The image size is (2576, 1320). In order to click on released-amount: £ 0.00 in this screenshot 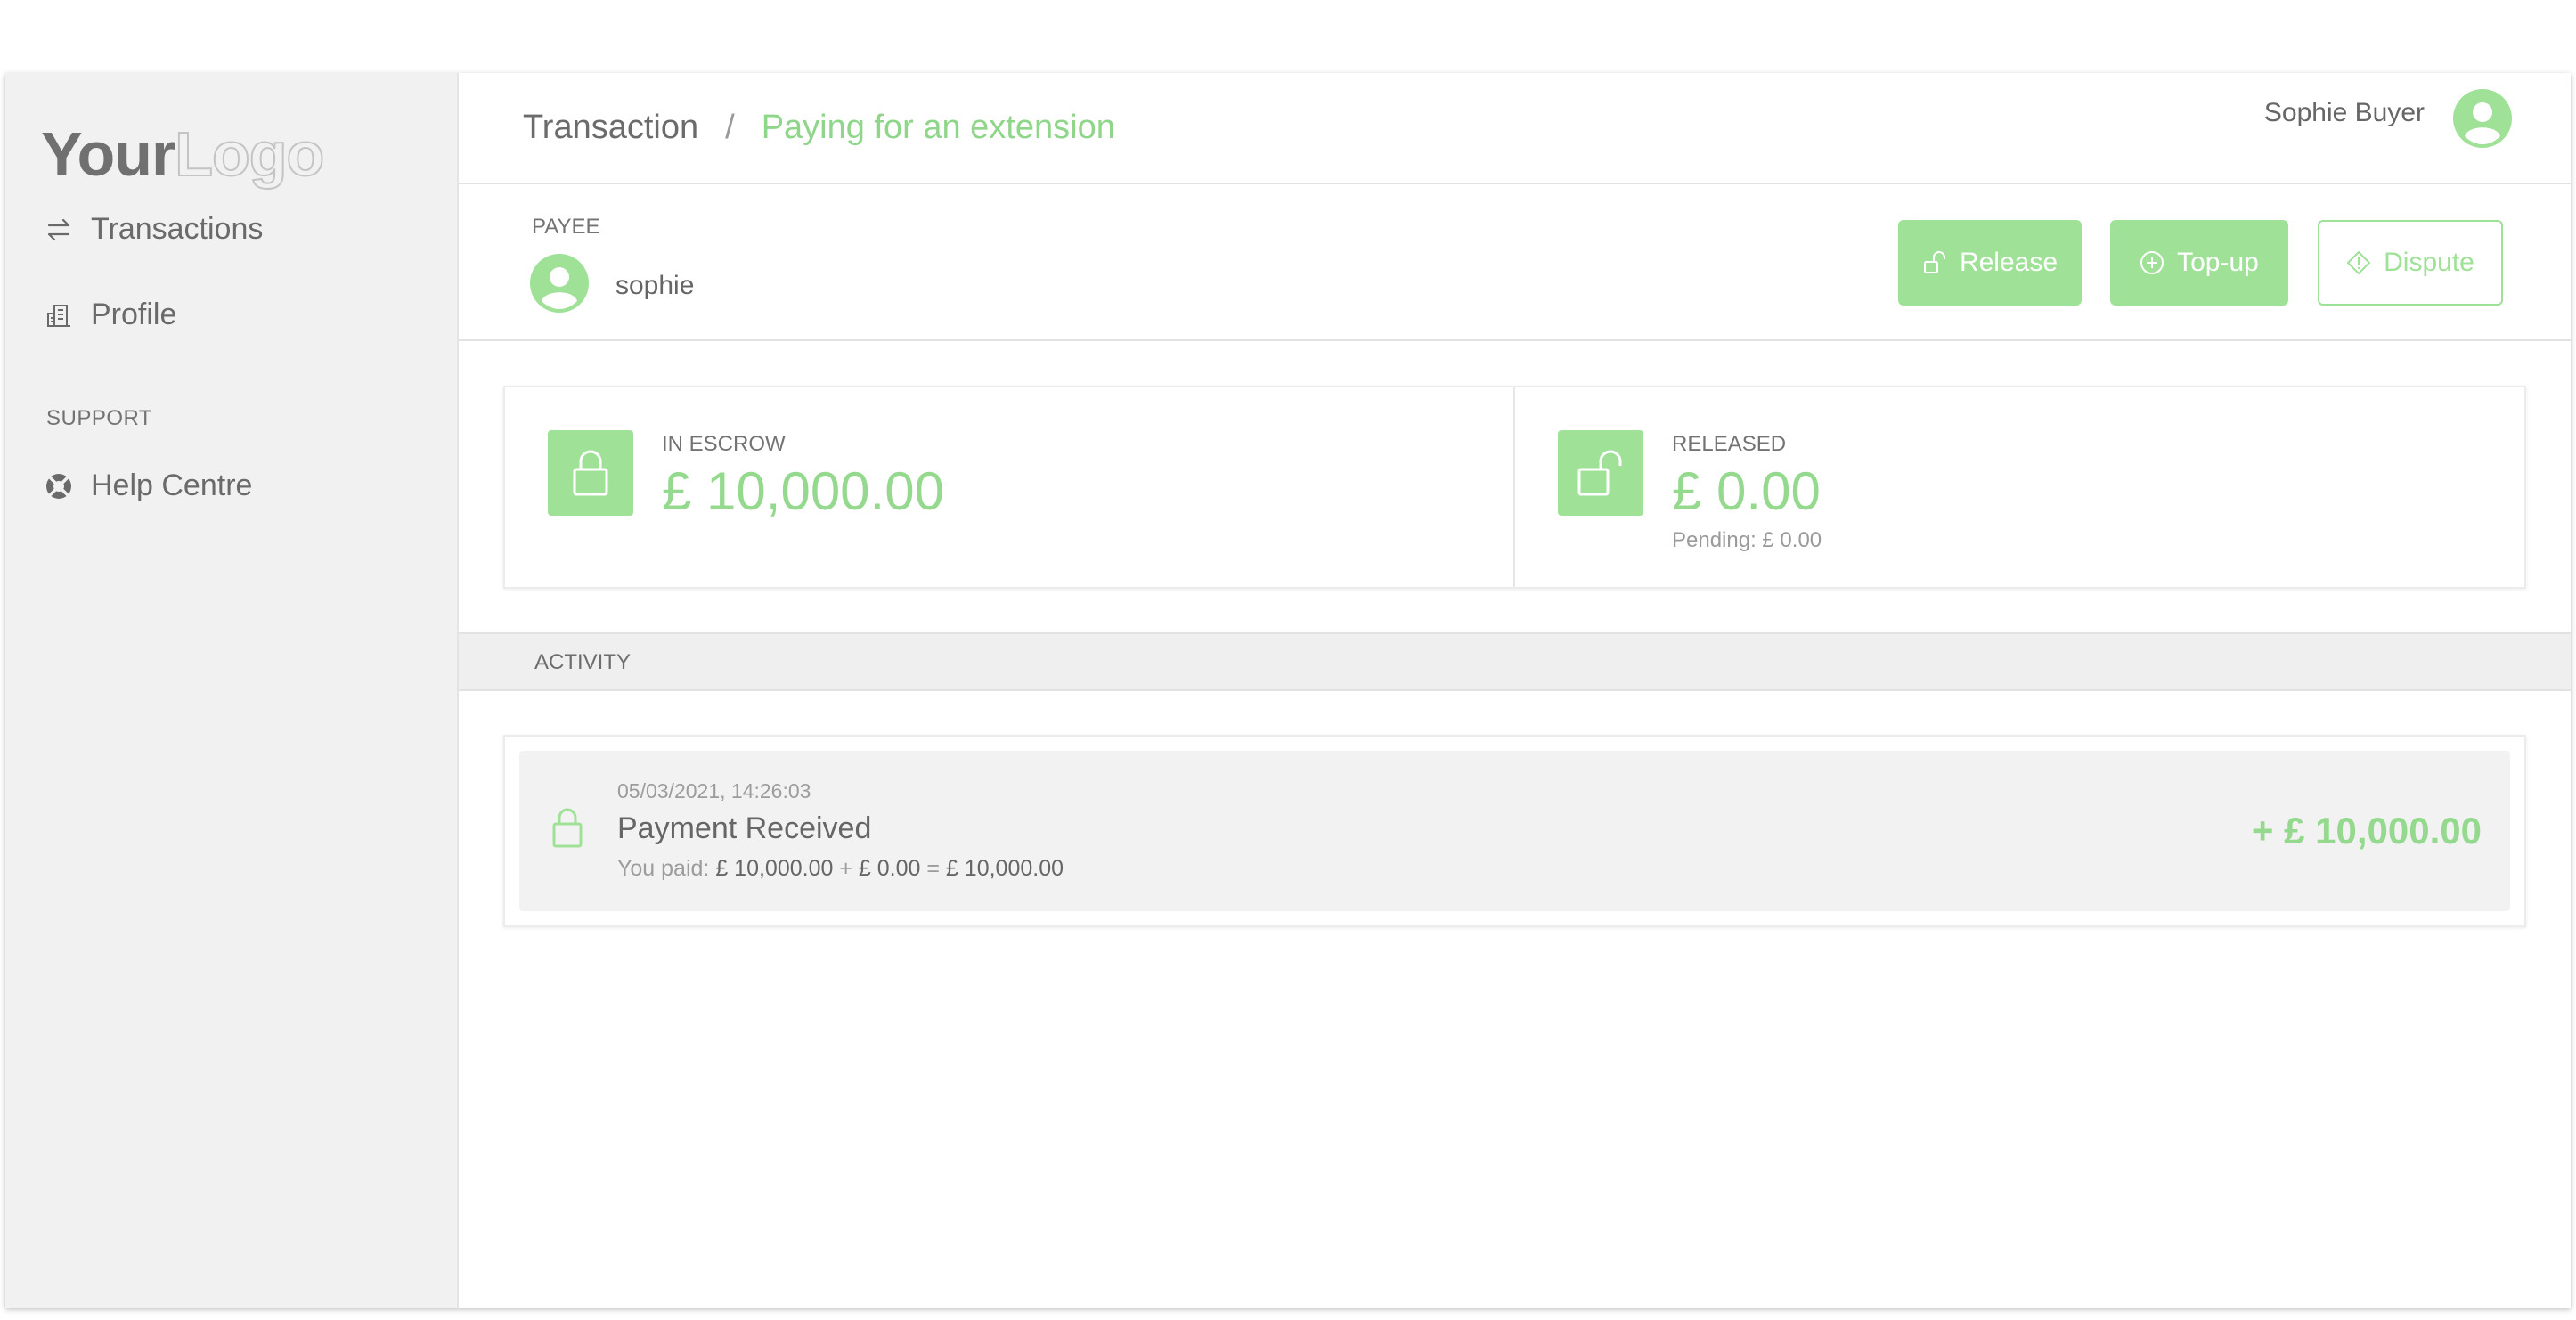, I will do `click(1747, 491)`.